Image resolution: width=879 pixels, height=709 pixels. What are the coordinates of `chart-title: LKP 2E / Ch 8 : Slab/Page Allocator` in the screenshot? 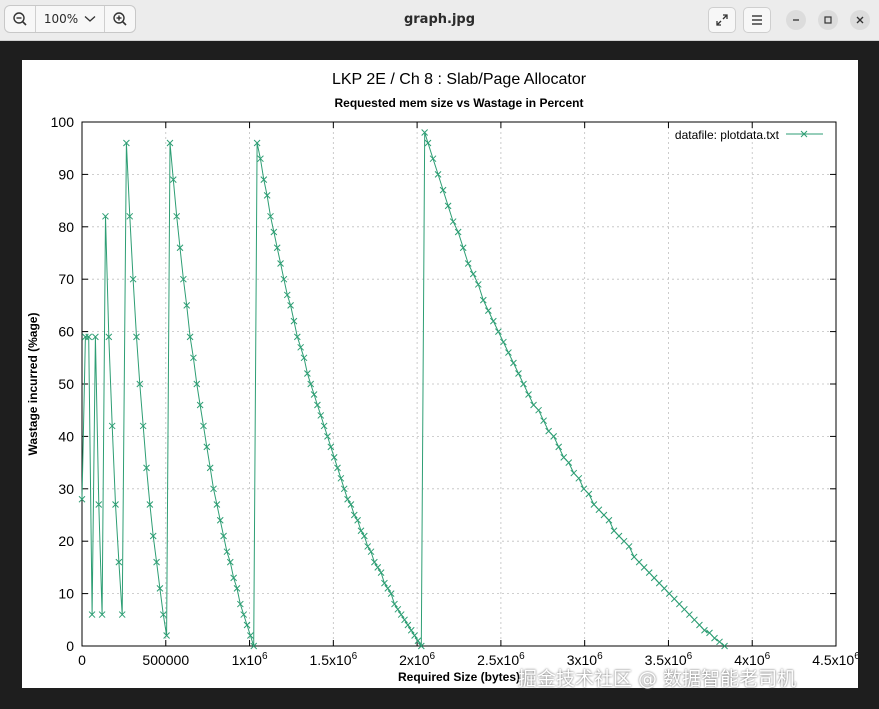 It's located at (459, 79).